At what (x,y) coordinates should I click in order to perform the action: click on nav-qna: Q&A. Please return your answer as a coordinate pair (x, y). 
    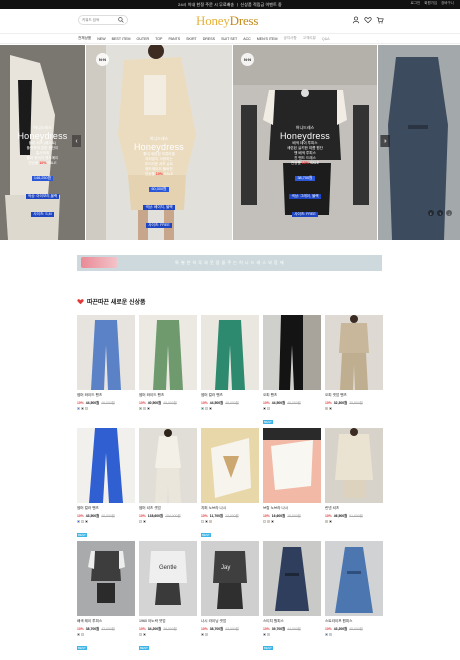
    Looking at the image, I should click on (326, 39).